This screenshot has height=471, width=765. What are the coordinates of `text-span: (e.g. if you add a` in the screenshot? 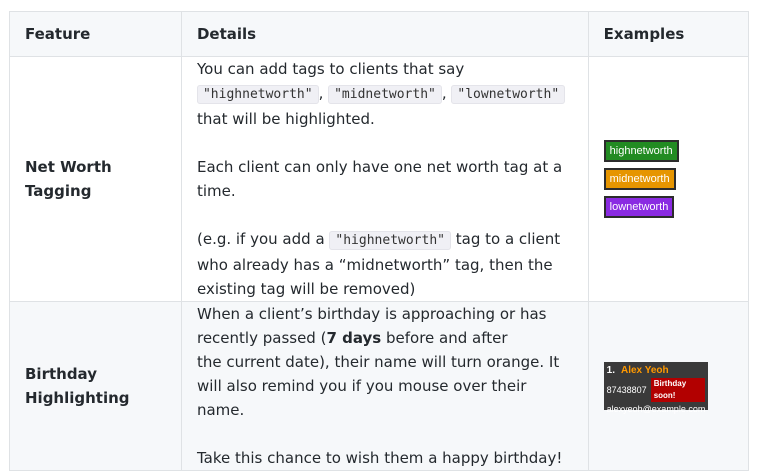 It's located at (263, 239).